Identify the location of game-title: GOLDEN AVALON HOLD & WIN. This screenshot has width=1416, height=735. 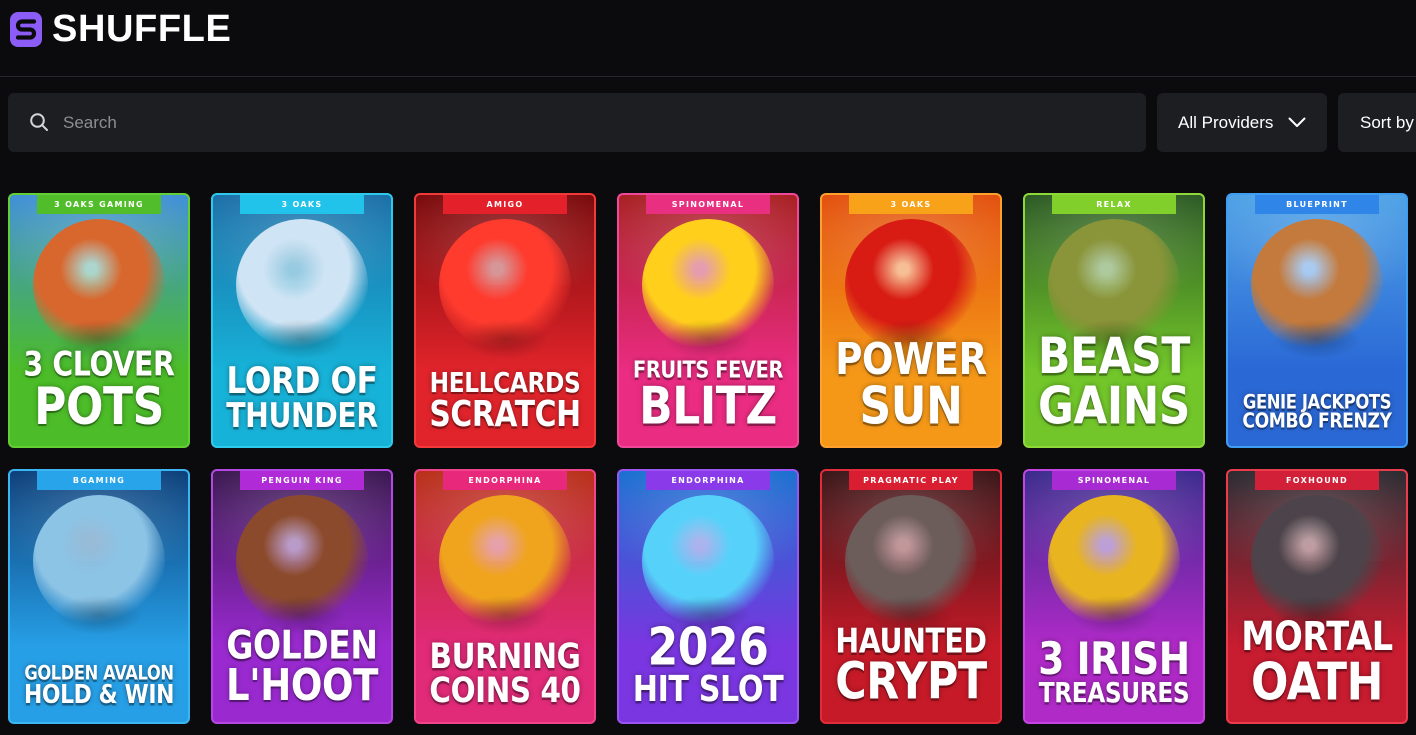
(99, 686).